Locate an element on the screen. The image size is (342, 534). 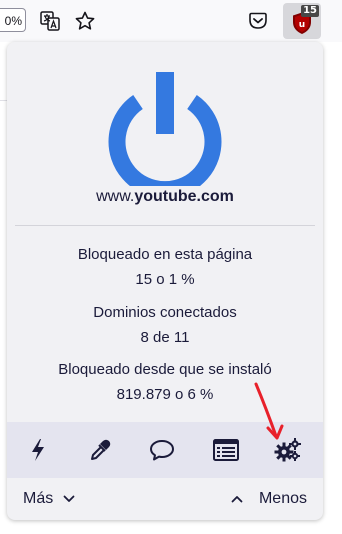
blocked-total-label: Bloqueado desde que se instaló is located at coordinates (165, 369).